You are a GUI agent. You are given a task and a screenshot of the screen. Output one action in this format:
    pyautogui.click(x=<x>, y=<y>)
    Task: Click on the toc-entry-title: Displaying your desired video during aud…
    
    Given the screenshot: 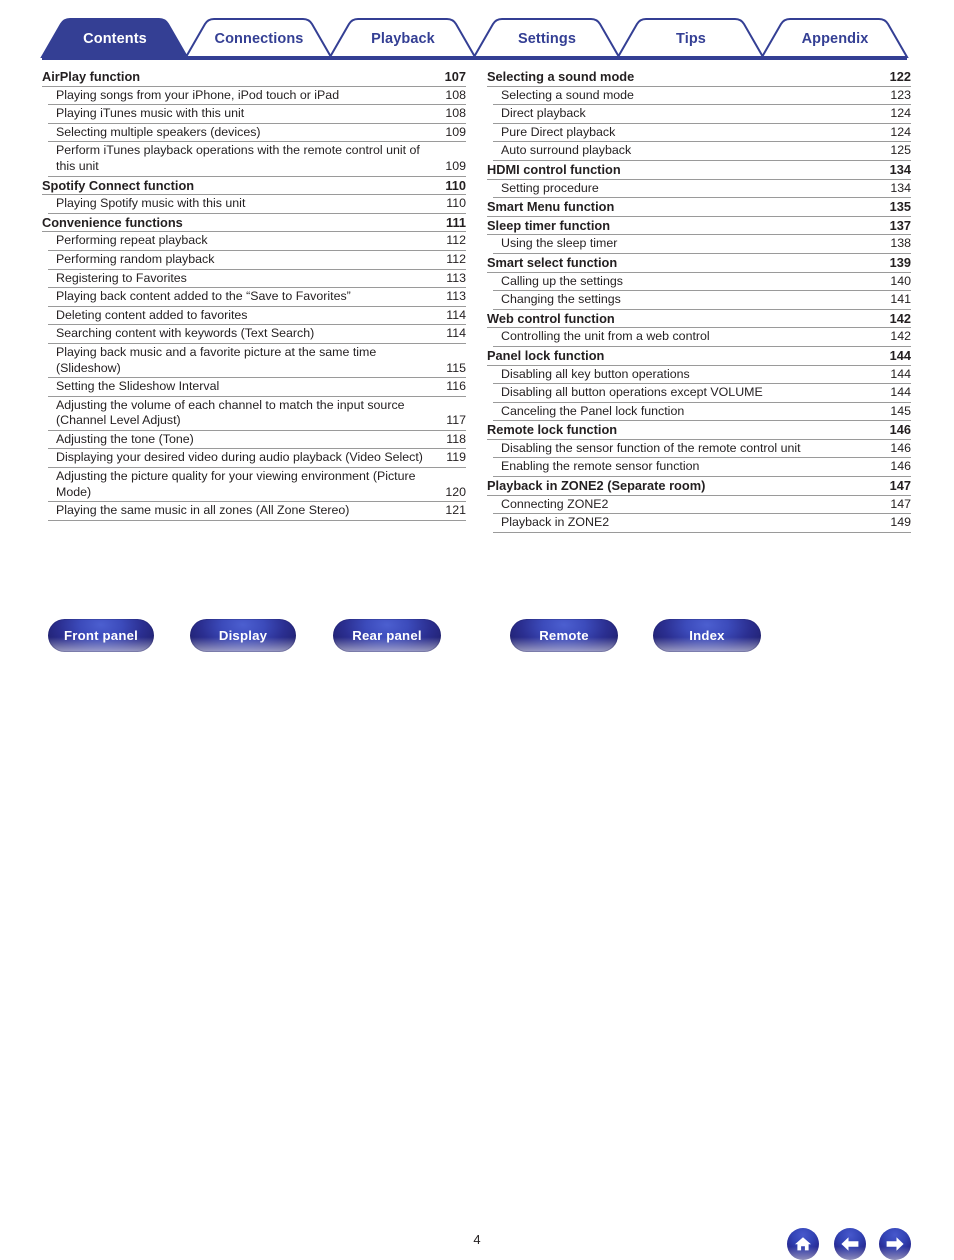 What is the action you would take?
    pyautogui.click(x=239, y=457)
    